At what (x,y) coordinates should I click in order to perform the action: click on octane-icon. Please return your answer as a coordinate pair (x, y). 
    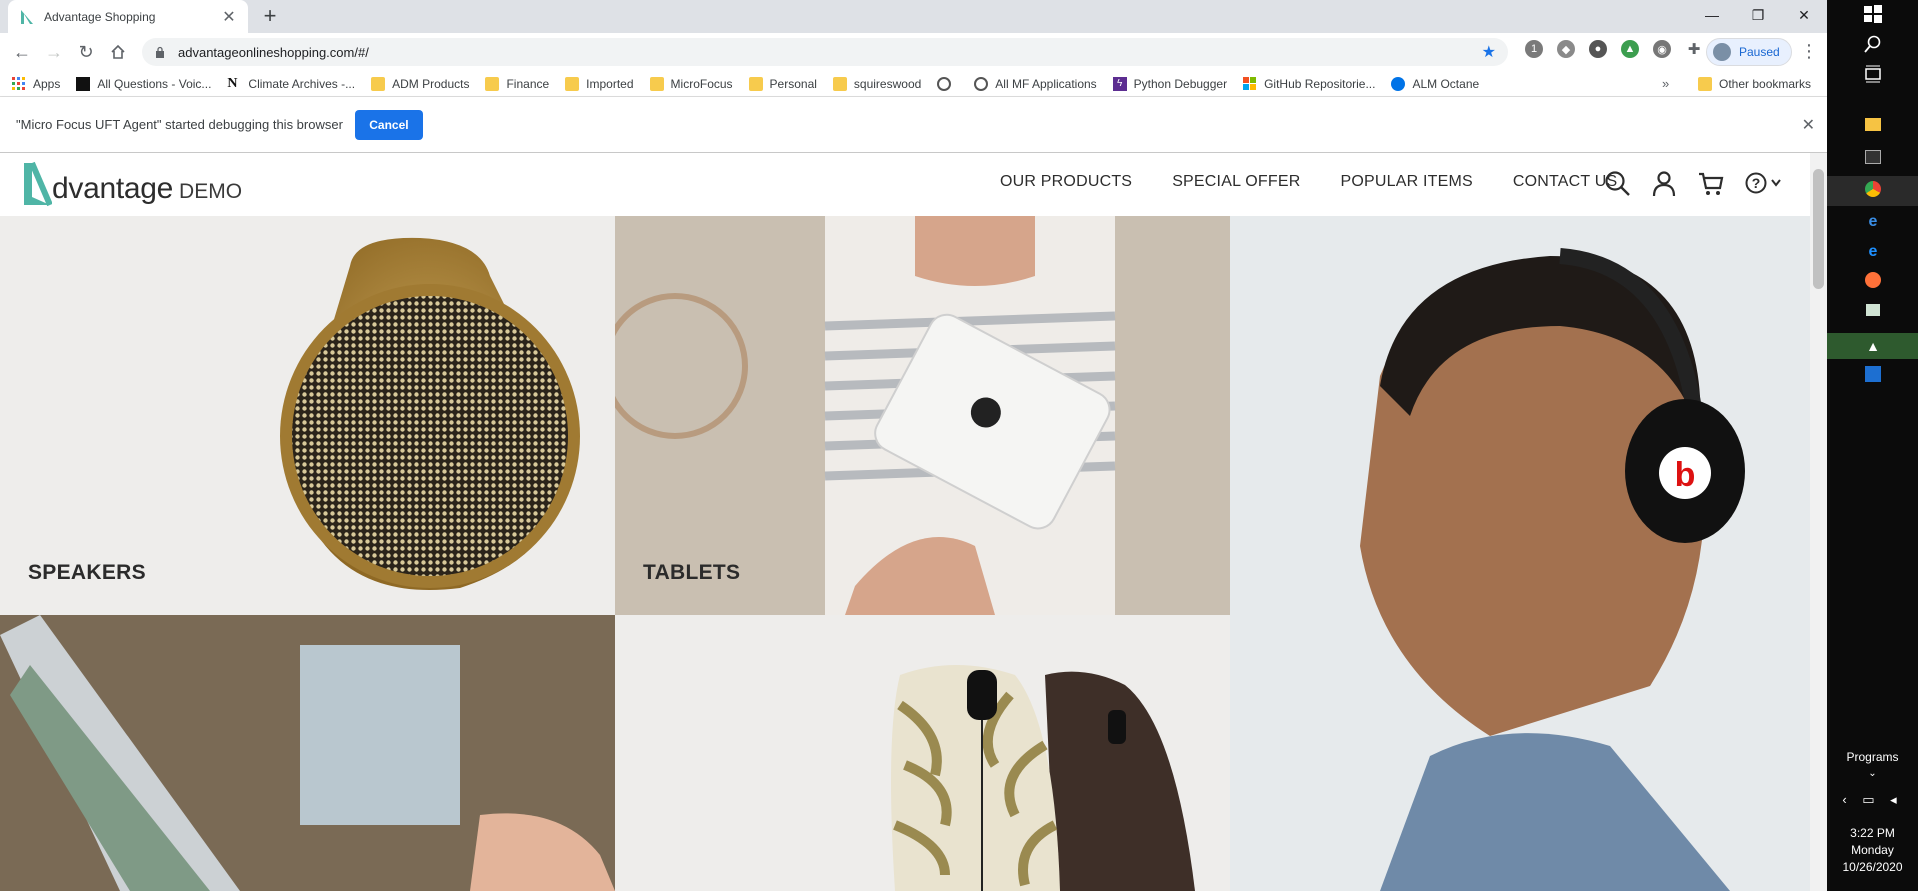
    Looking at the image, I should click on (1398, 83).